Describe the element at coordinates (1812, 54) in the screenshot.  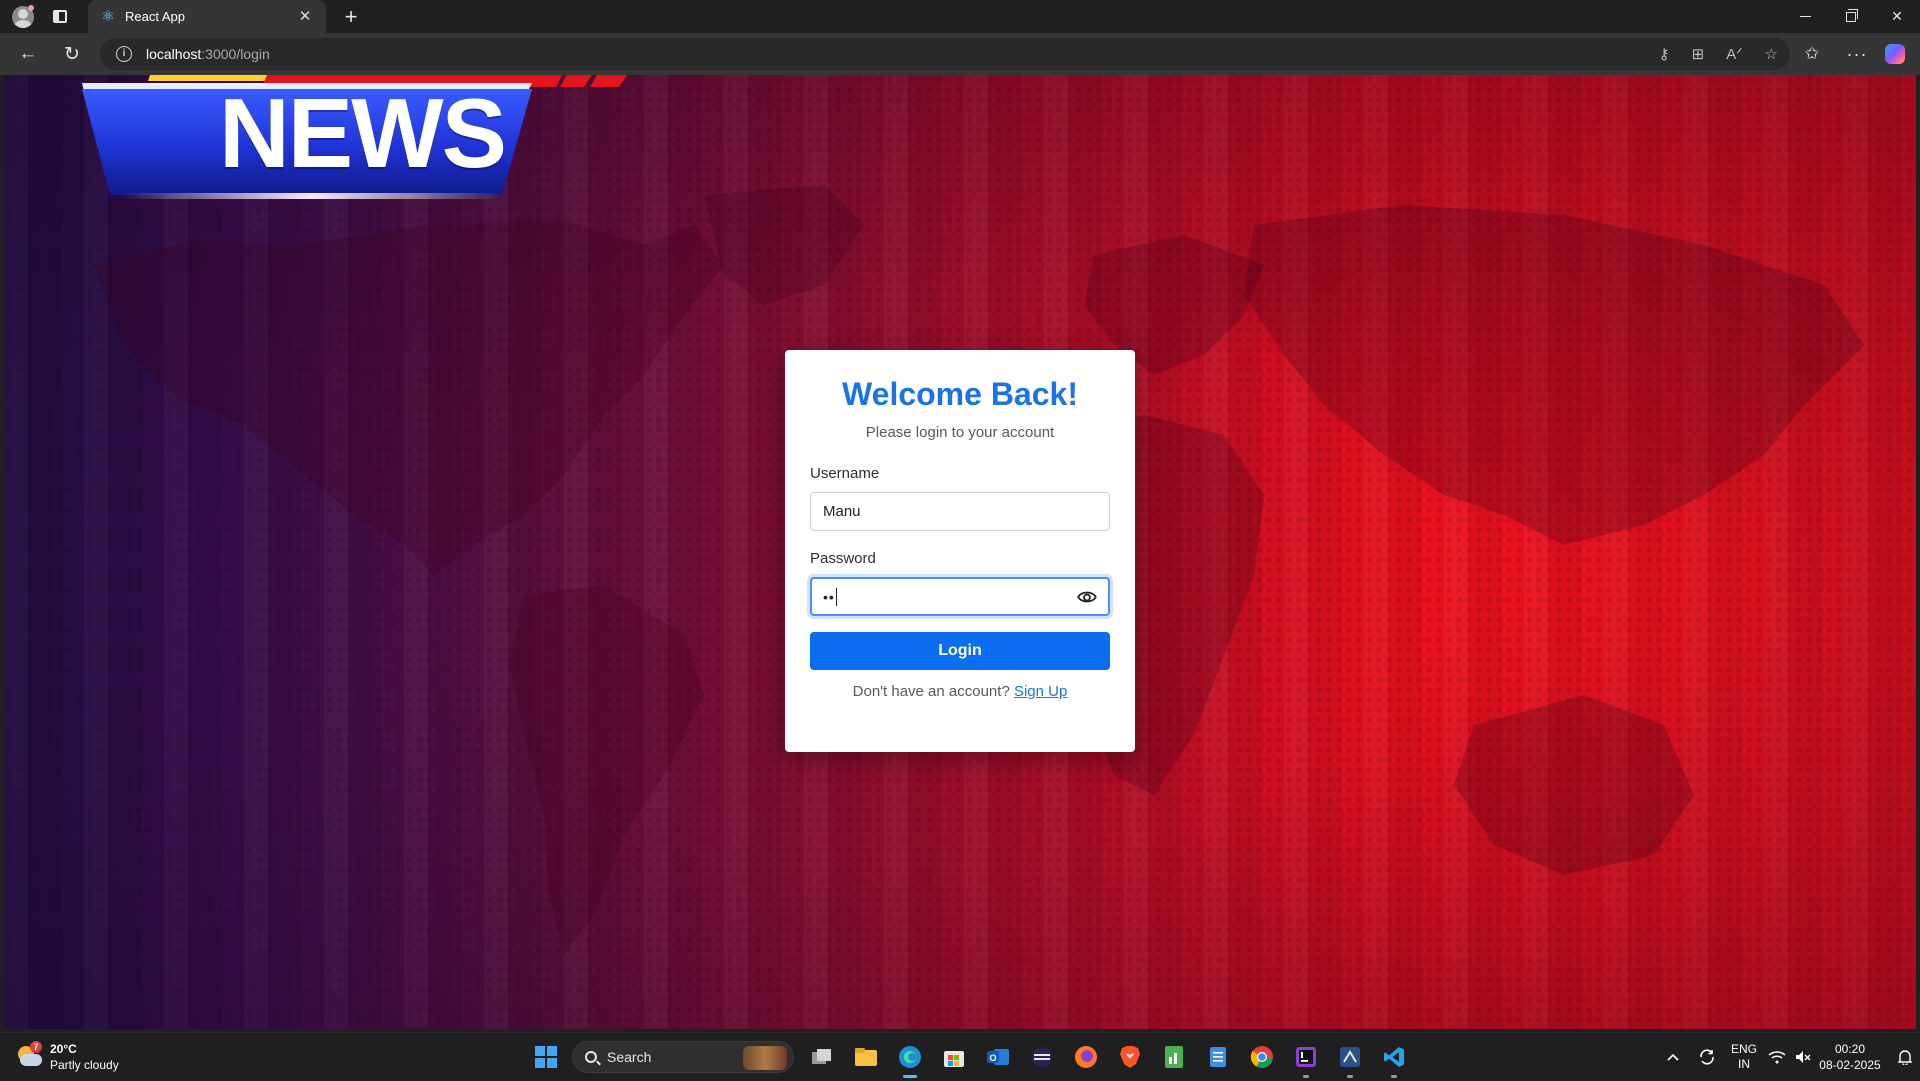
I see `favorites-button: ✩` at that location.